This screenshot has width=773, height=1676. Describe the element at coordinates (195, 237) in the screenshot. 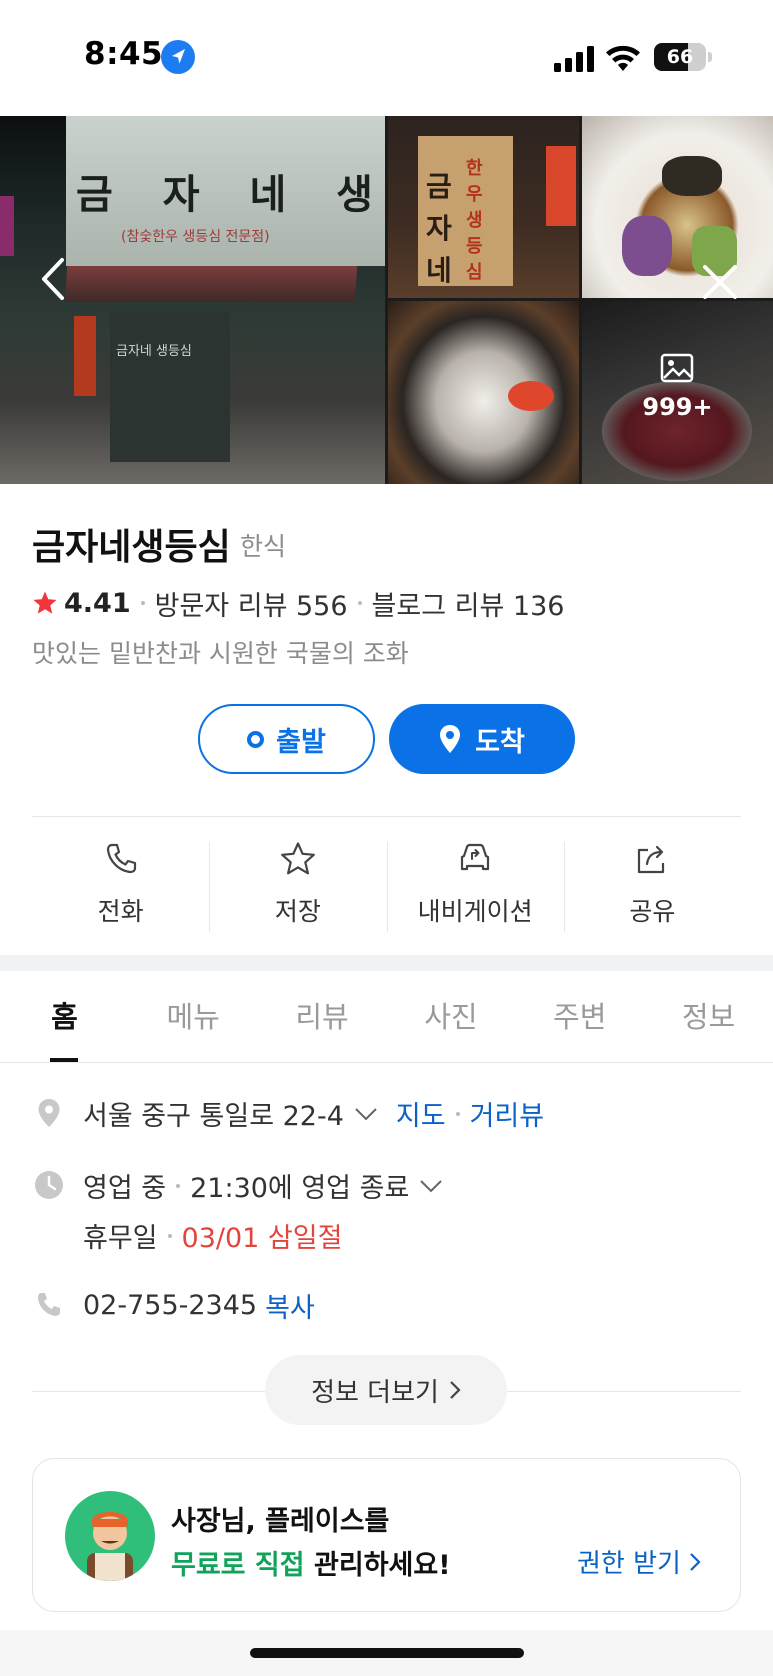

I see `store-sign-subtitle: (참숯한우 생등심 전문점)` at that location.